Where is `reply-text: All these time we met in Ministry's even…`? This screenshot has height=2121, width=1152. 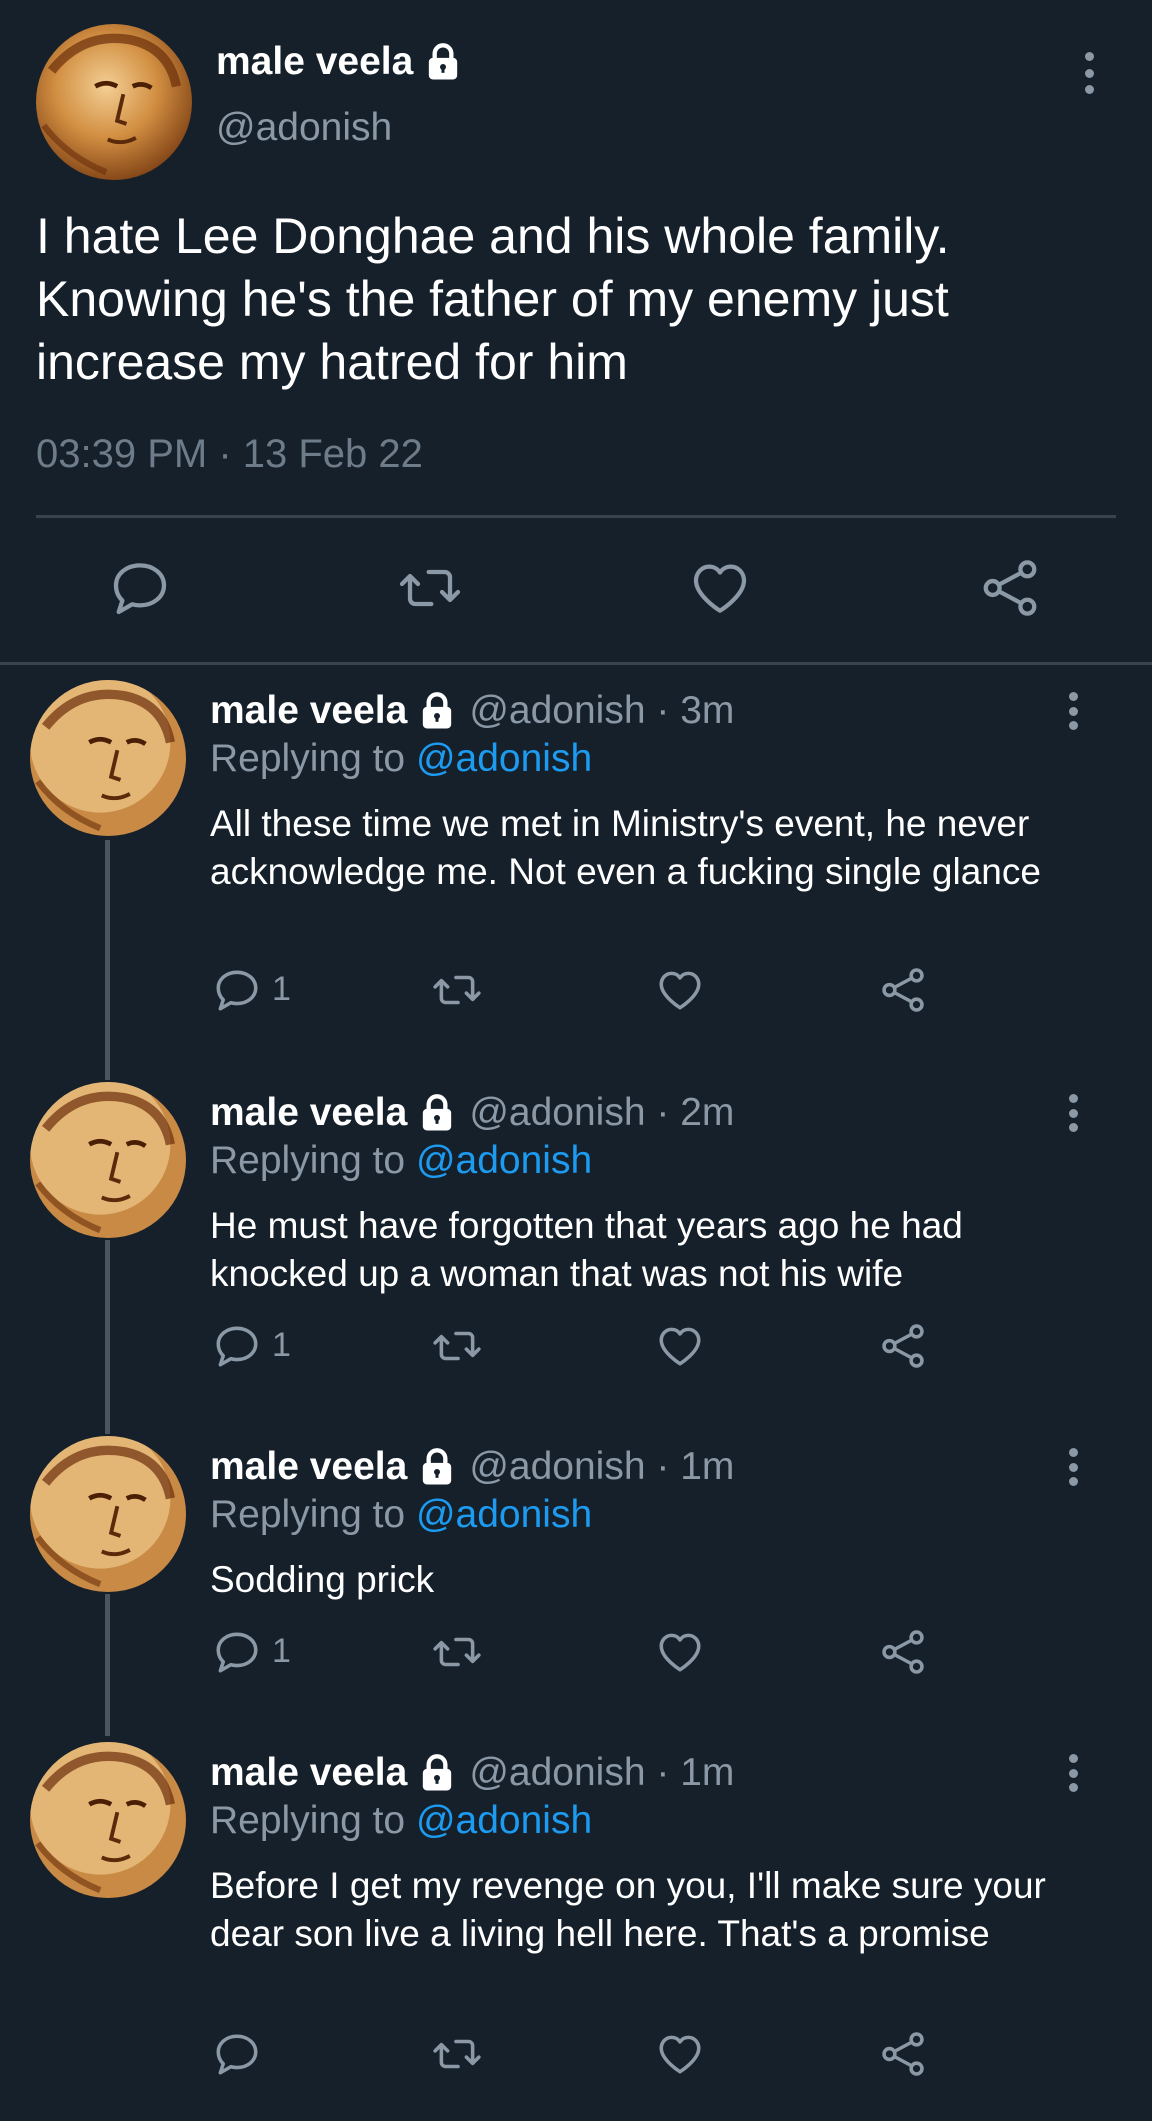
reply-text: All these time we met in Ministry's even… is located at coordinates (625, 847).